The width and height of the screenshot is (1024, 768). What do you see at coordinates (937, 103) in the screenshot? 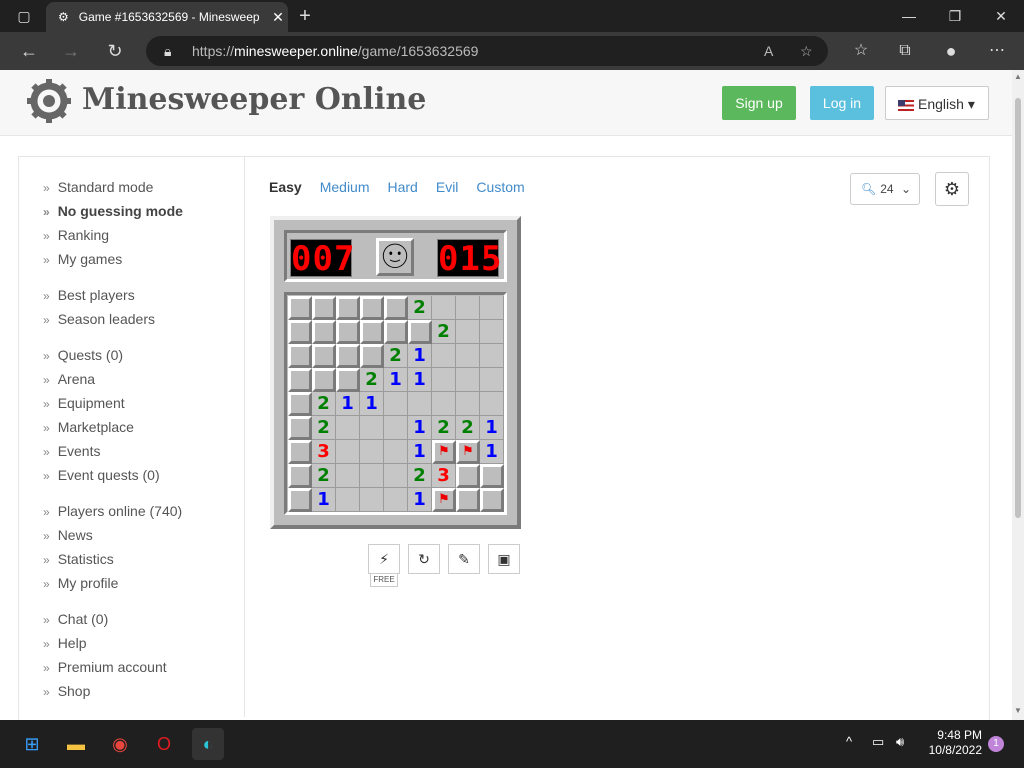
I see `language-dropdown: English ▾` at bounding box center [937, 103].